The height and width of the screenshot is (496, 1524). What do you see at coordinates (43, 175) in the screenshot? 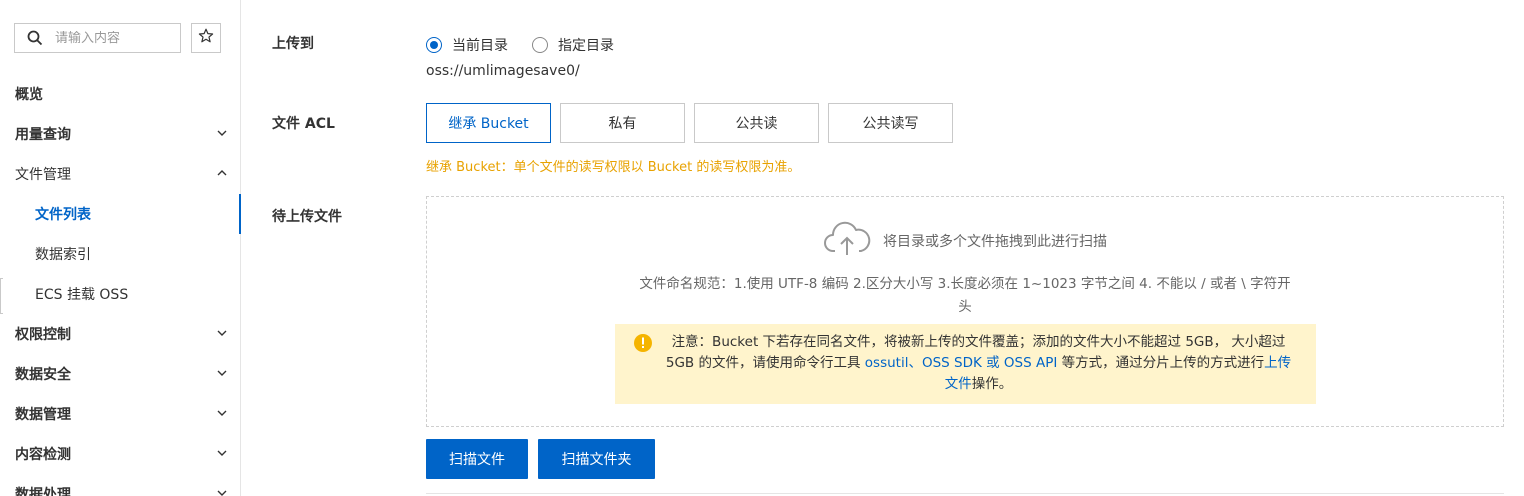
I see `sidebar-item-label: 文件管理` at bounding box center [43, 175].